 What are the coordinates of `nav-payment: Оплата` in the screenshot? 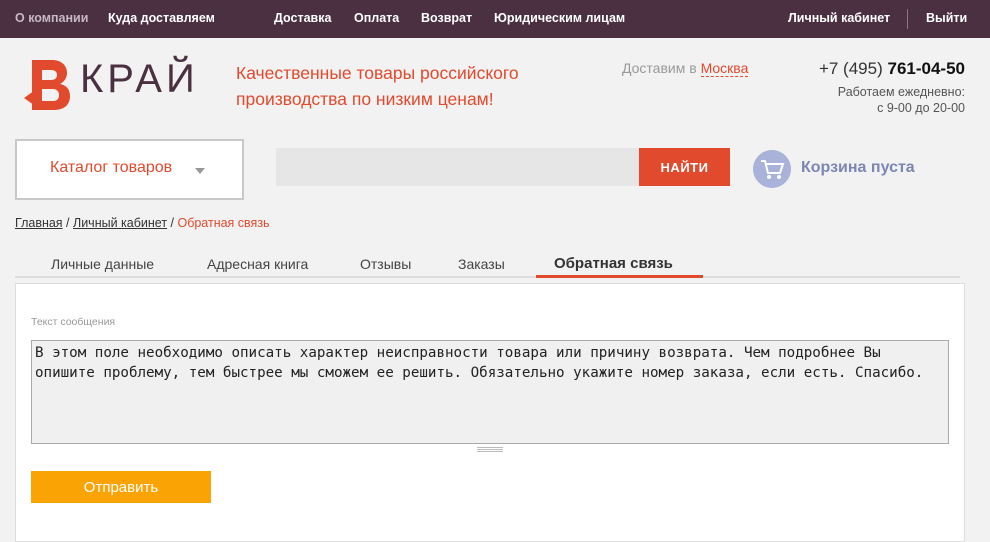 It's located at (376, 18).